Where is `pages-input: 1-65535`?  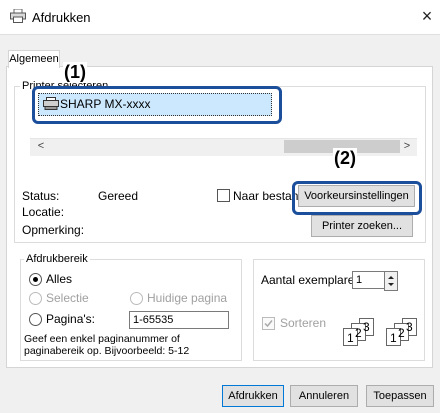 pages-input: 1-65535 is located at coordinates (179, 320).